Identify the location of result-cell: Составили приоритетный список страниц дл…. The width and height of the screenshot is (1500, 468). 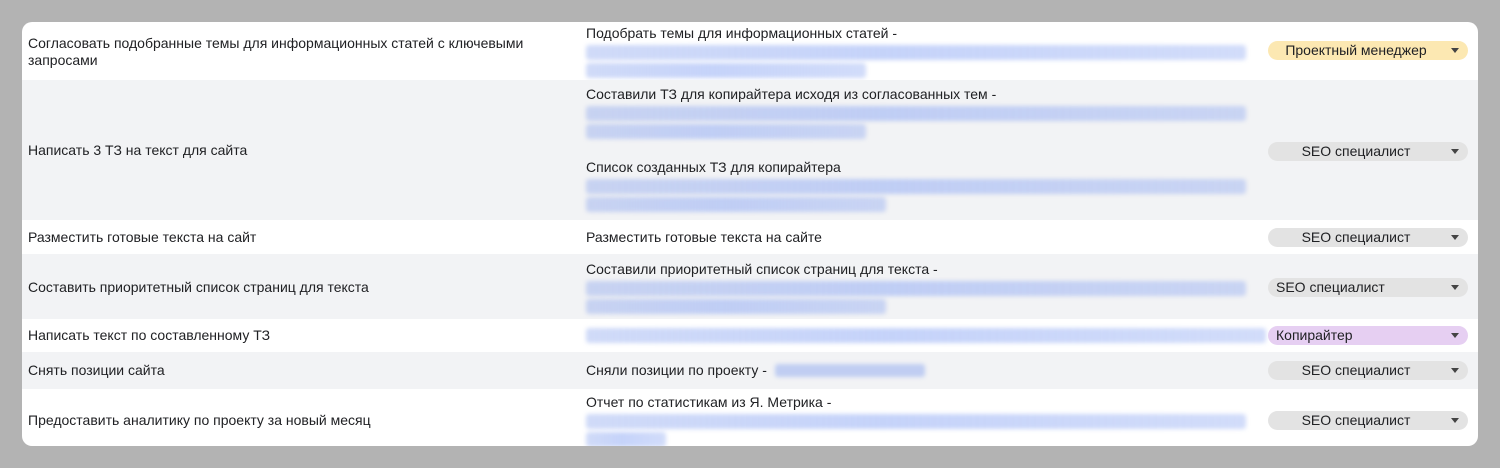
(931, 287).